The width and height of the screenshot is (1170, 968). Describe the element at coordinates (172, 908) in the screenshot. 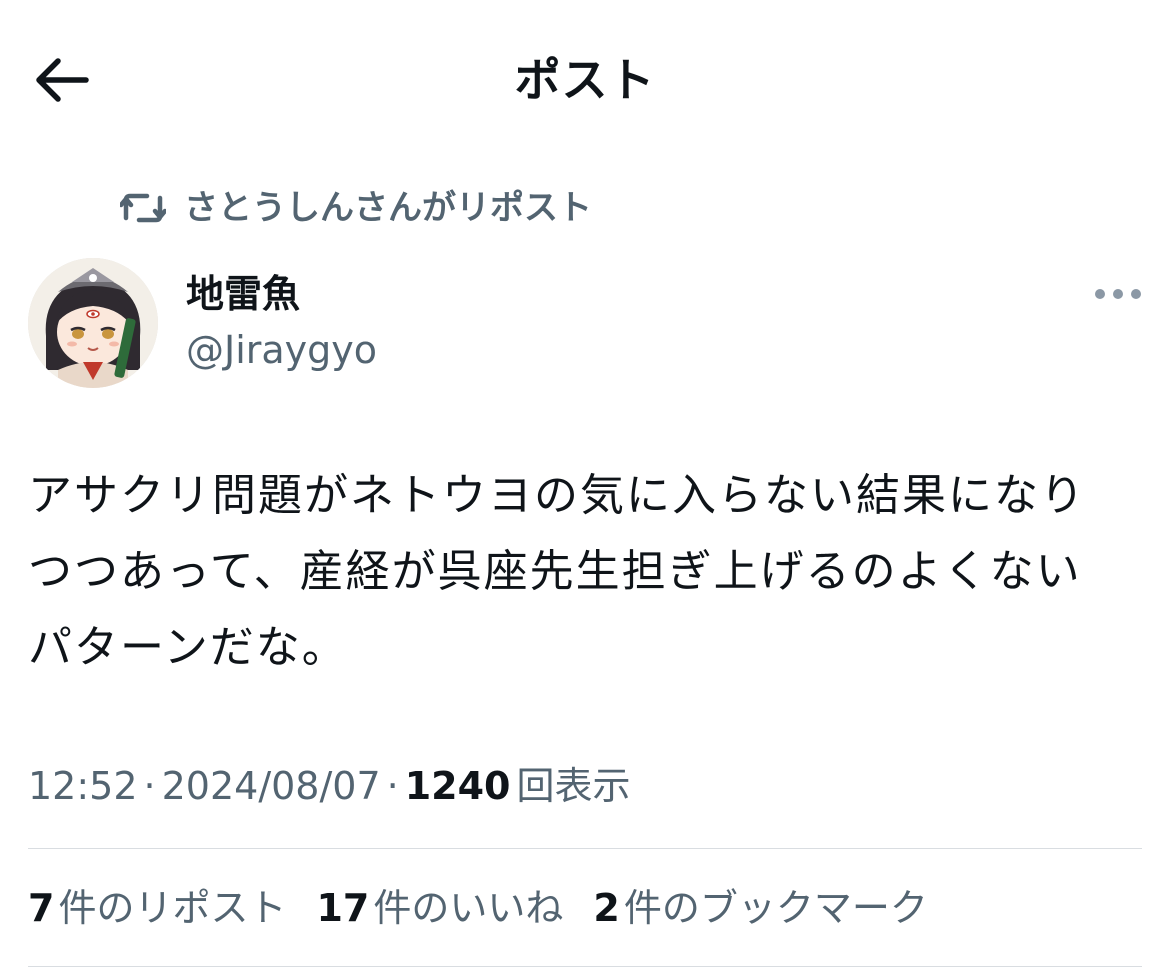

I see `reposts-label: 件のリポスト` at that location.